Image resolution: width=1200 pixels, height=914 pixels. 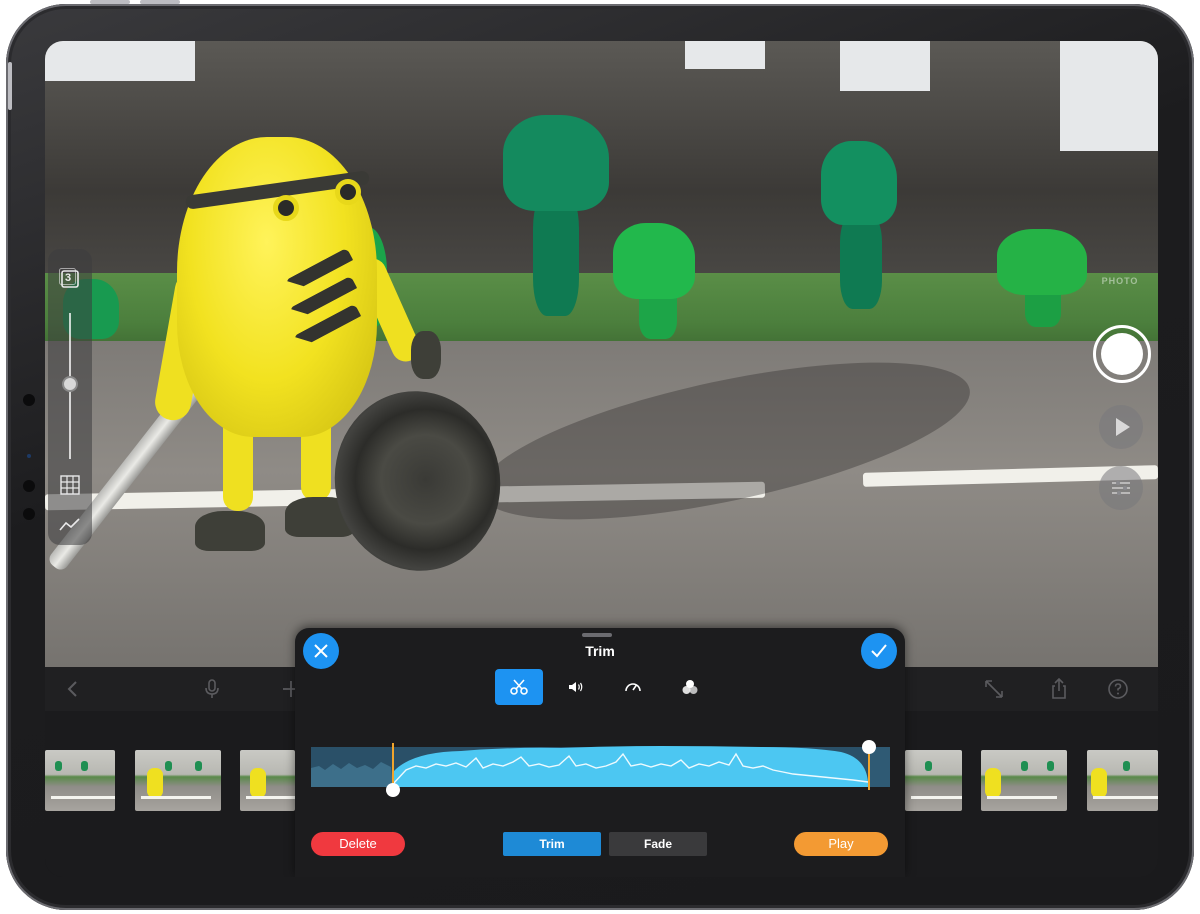 I want to click on sliders-icon, so click(x=1121, y=488).